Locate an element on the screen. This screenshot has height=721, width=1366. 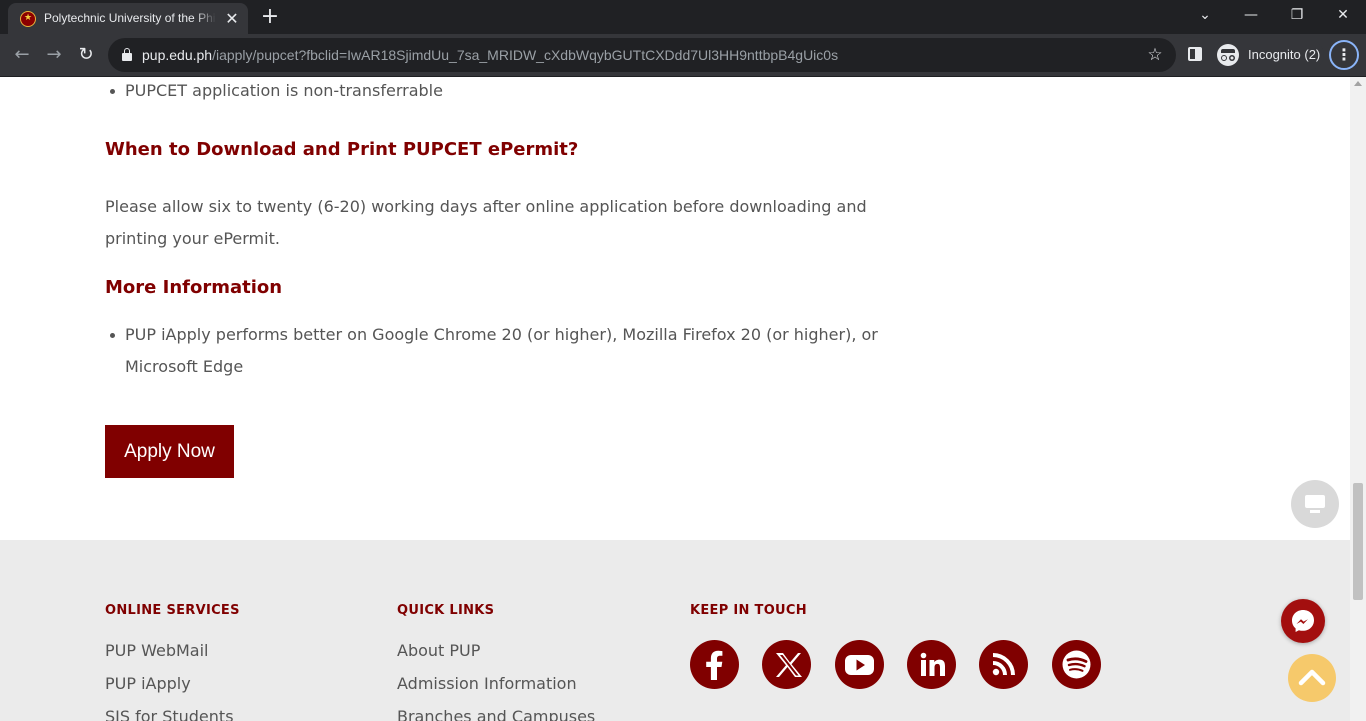
minimize-button: — is located at coordinates (1251, 16).